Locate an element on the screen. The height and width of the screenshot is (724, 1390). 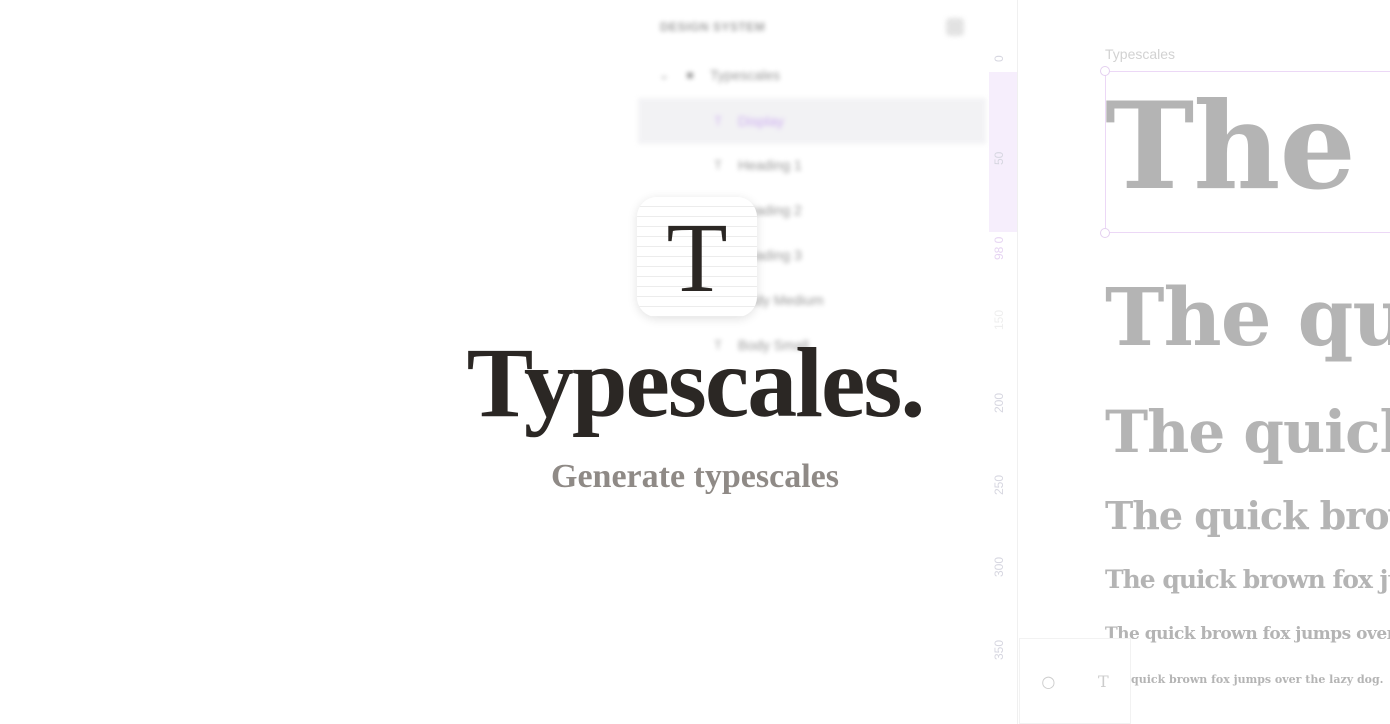
app-logo-icon: T is located at coordinates (697, 257).